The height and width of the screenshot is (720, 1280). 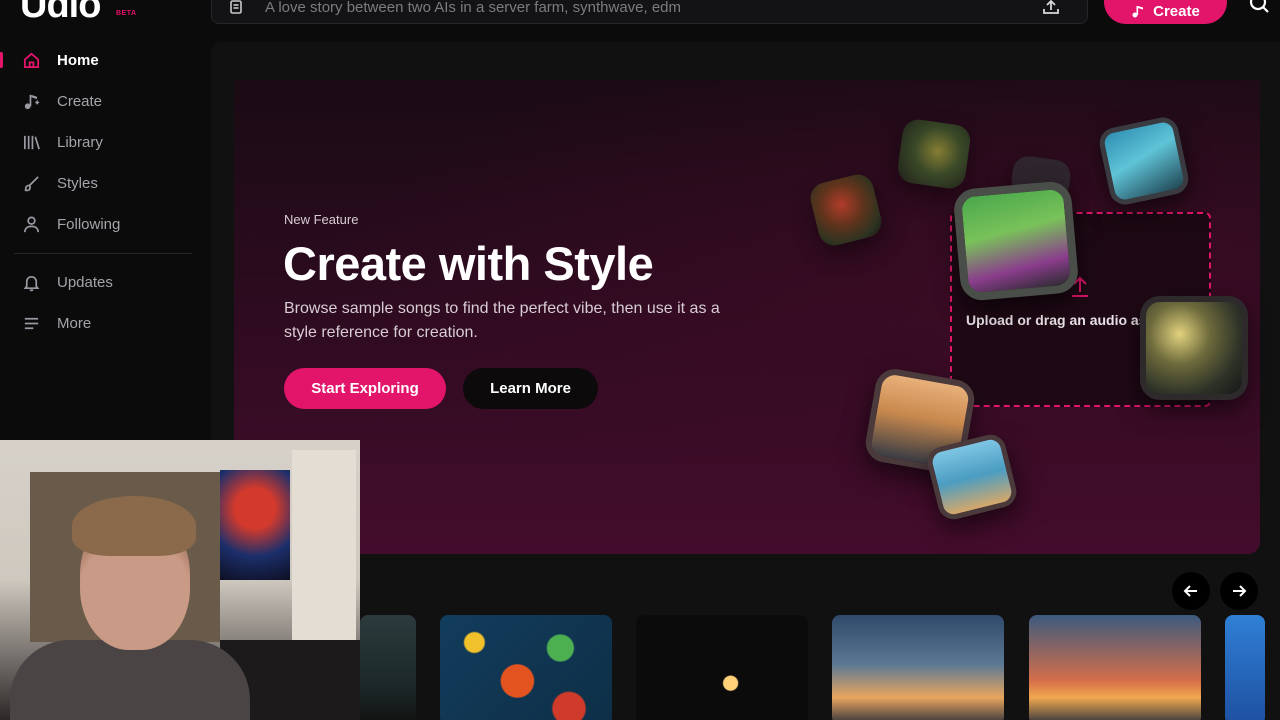 What do you see at coordinates (100, 323) in the screenshot?
I see `sidebar-item-more: More` at bounding box center [100, 323].